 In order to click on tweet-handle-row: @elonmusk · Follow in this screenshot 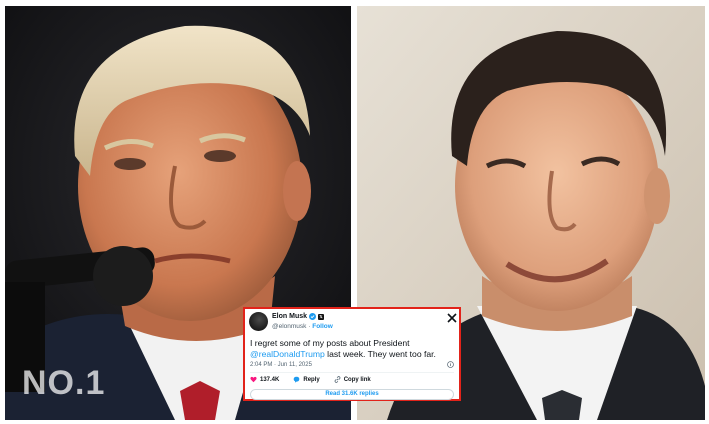, I will do `click(302, 326)`.